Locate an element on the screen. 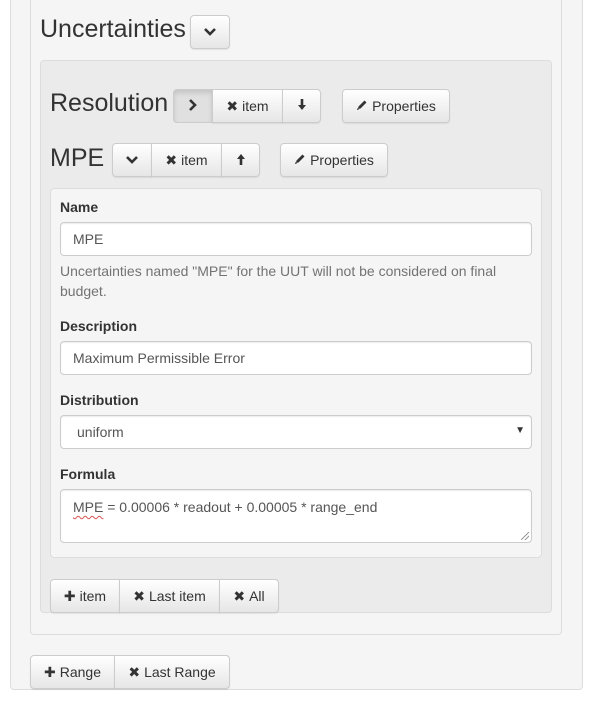  resolution-remove-item-label: item is located at coordinates (255, 106).